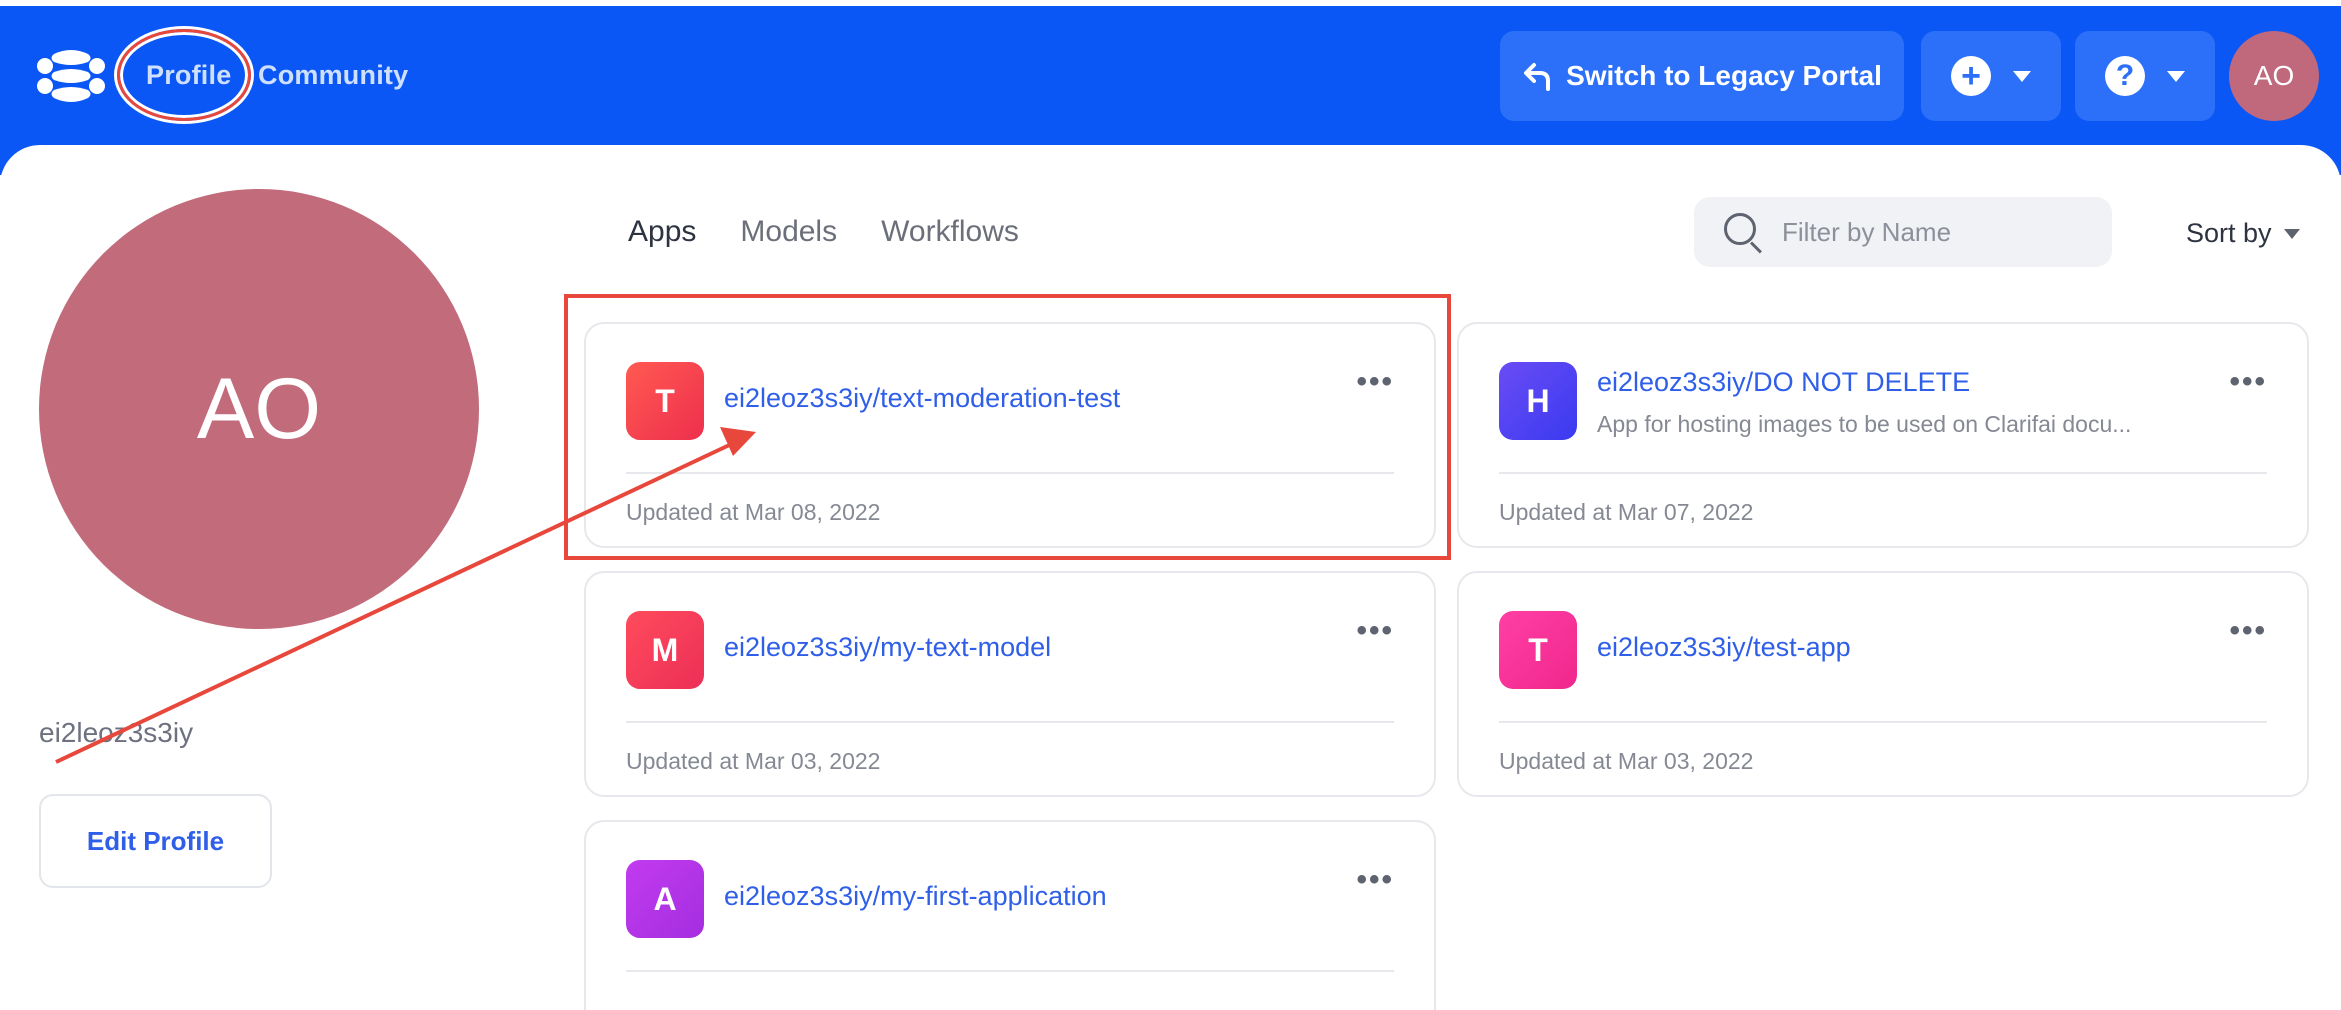 The height and width of the screenshot is (1010, 2341). I want to click on app-updated-date: Updated at Mar 08, 2022, so click(753, 512).